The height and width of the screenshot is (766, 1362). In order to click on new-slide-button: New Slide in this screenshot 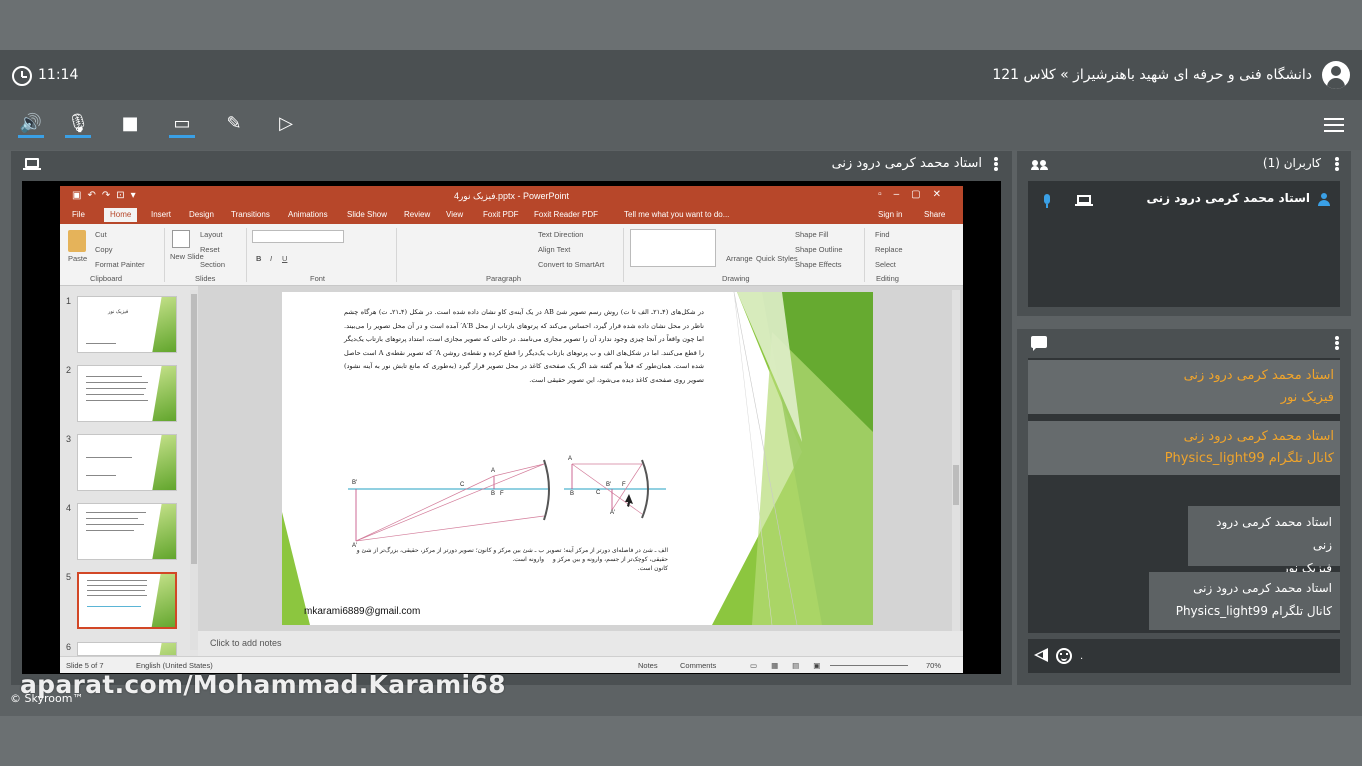, I will do `click(187, 256)`.